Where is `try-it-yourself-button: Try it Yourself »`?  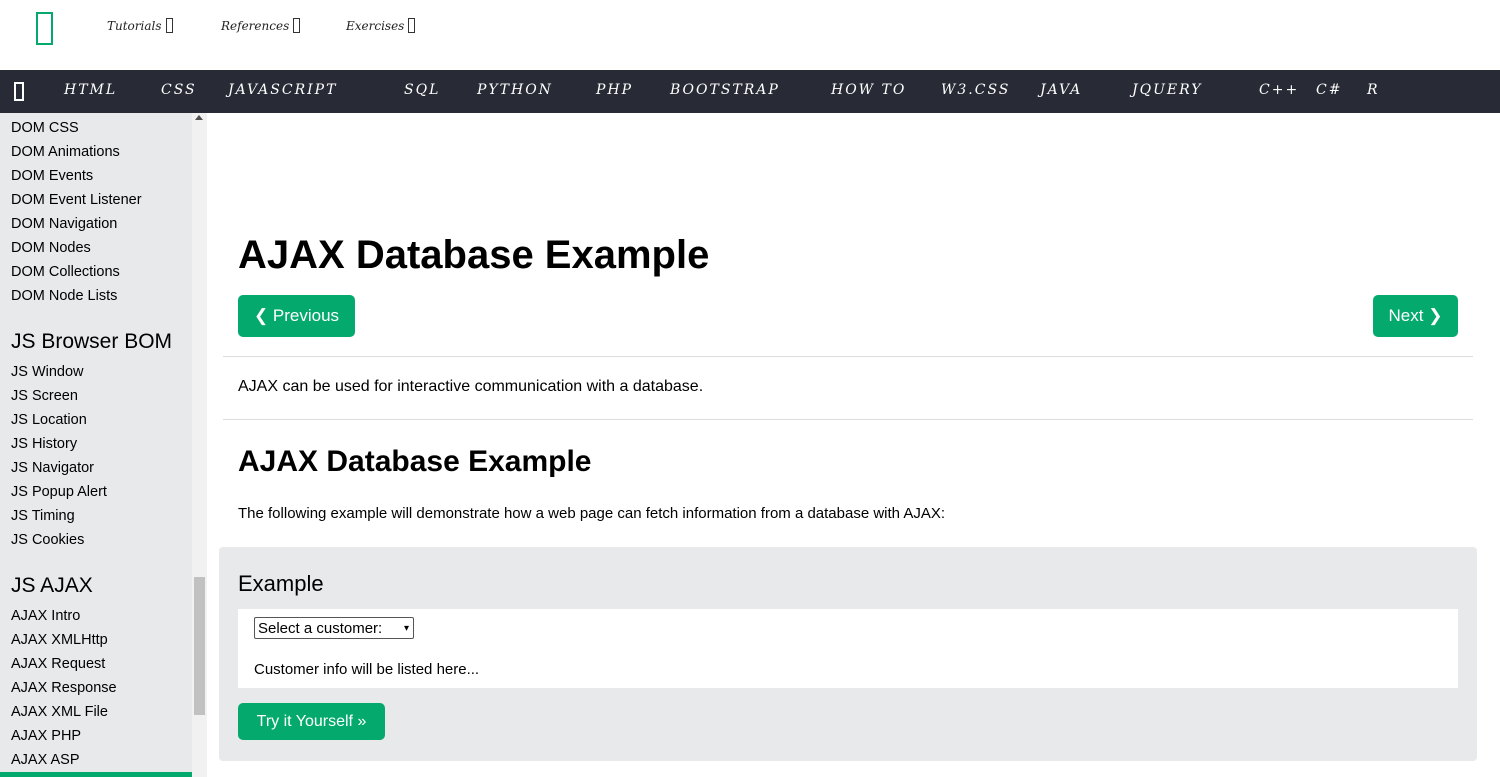
try-it-yourself-button: Try it Yourself » is located at coordinates (311, 721).